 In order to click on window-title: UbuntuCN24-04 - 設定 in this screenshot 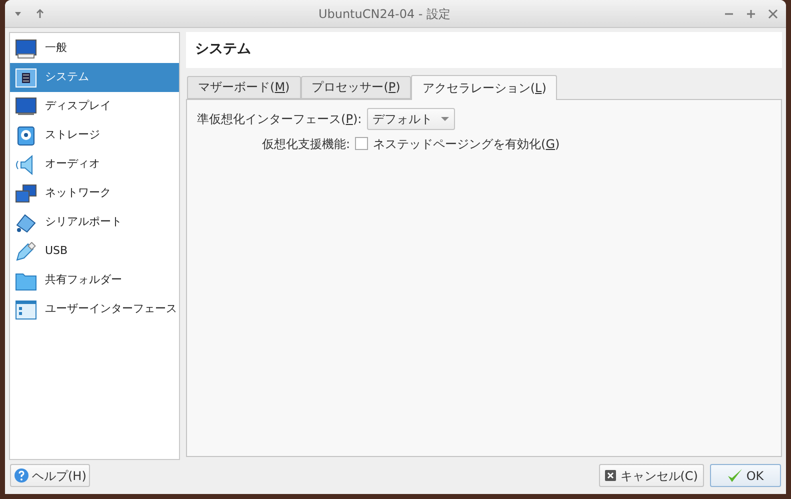, I will do `click(384, 14)`.